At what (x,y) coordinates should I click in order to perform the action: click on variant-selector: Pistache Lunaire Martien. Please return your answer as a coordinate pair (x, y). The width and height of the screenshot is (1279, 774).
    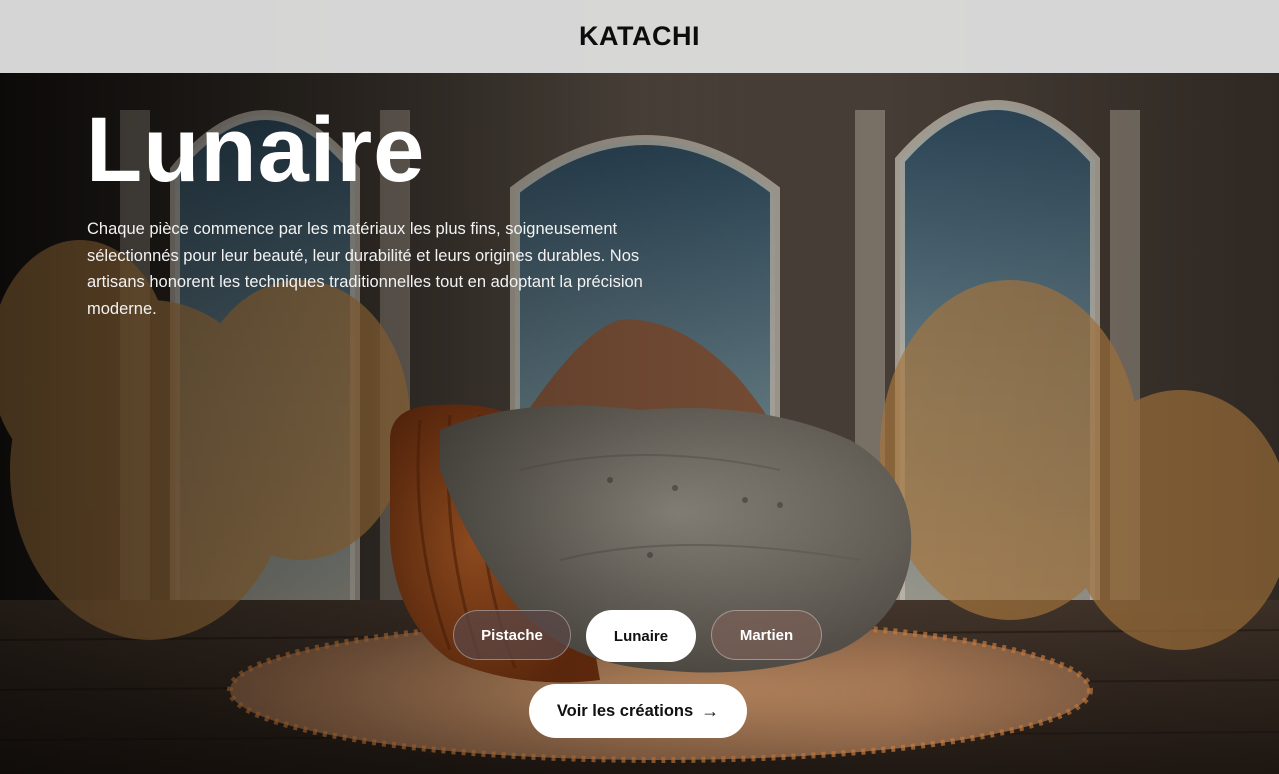
    Looking at the image, I should click on (639, 636).